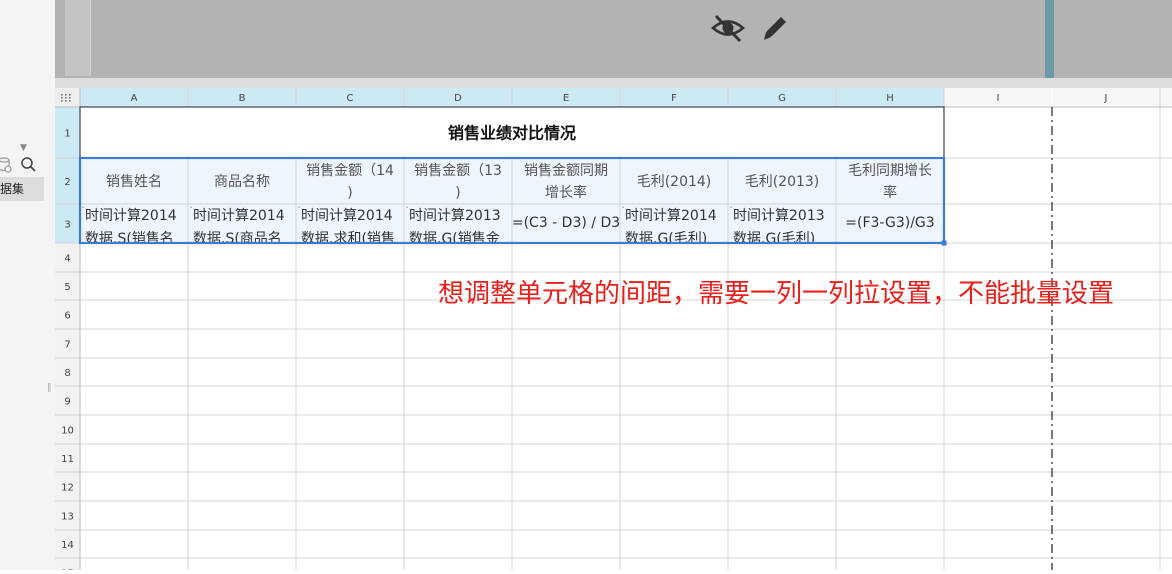 This screenshot has height=574, width=1172. What do you see at coordinates (134, 182) in the screenshot?
I see `header-cell-A: 销售姓名` at bounding box center [134, 182].